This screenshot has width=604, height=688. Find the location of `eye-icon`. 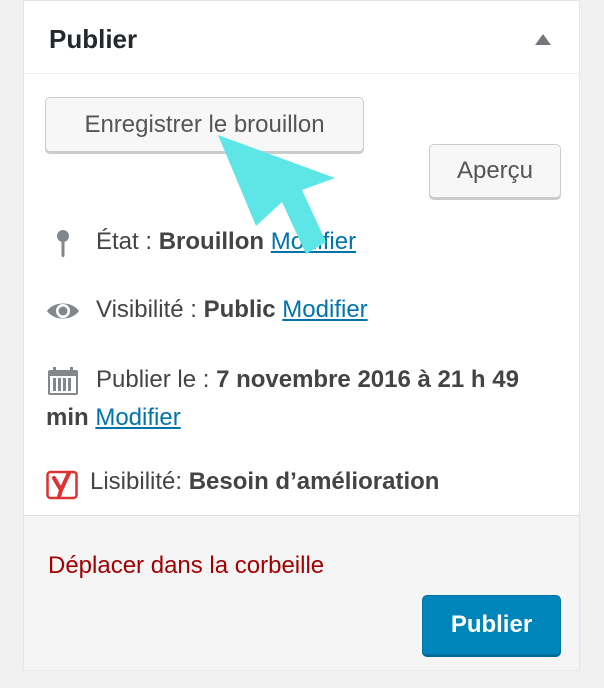

eye-icon is located at coordinates (63, 311).